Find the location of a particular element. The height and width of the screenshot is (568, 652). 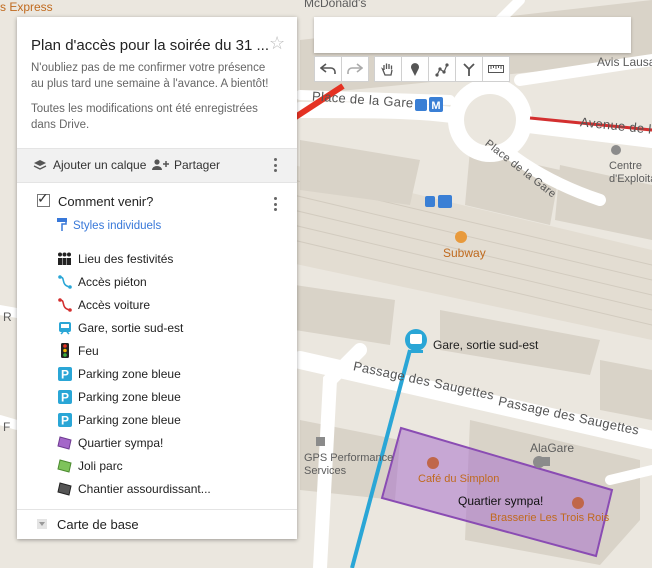

marker-icon is located at coordinates (415, 69).